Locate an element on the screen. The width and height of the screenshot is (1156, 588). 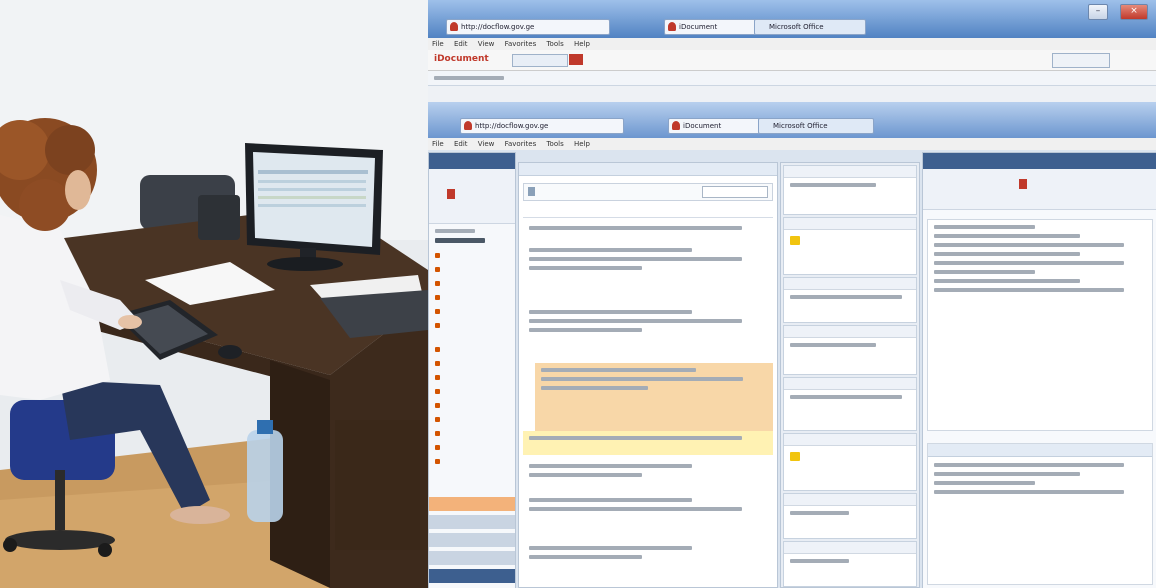
nav-section-active is located at coordinates (472, 504).